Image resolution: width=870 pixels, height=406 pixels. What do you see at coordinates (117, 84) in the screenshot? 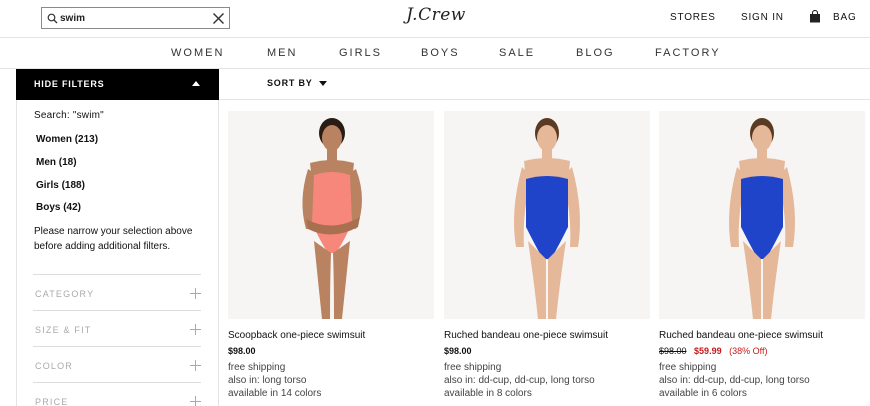
I see `hide-filters-button: HIDE FILTERS` at bounding box center [117, 84].